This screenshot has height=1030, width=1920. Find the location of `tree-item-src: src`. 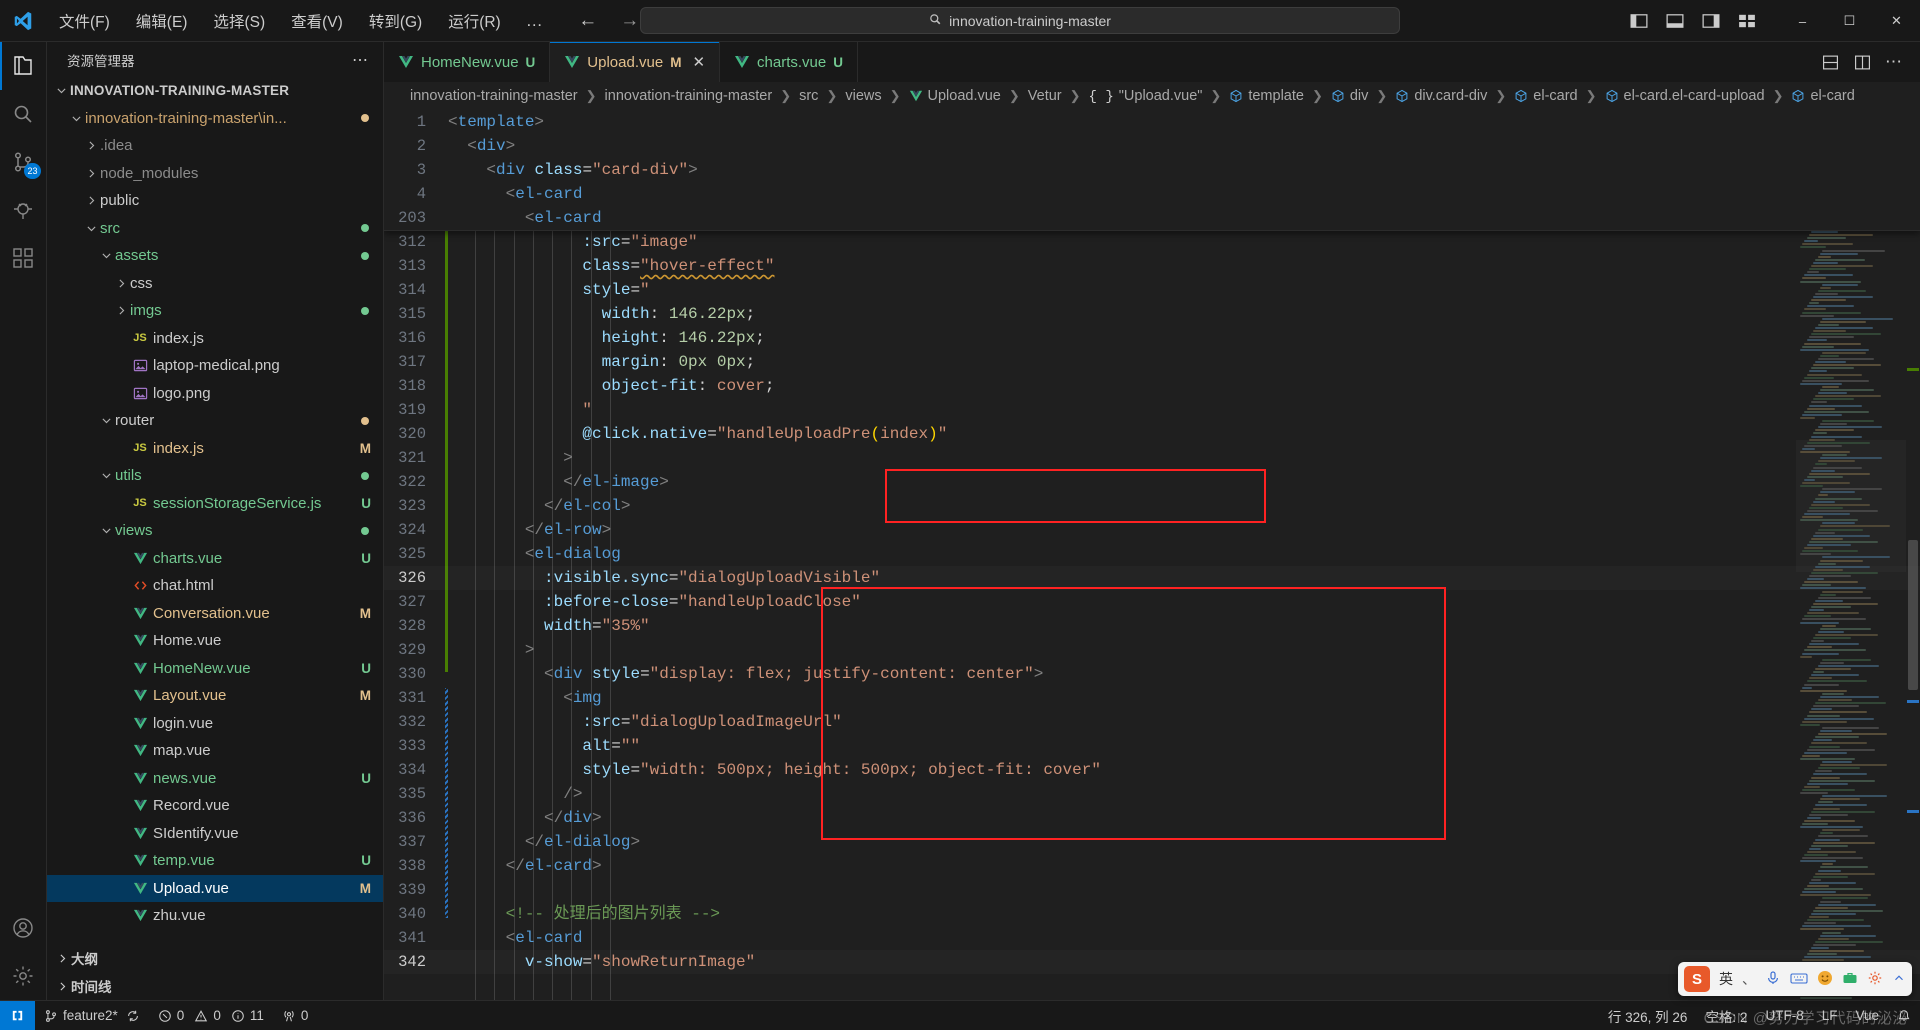

tree-item-src: src is located at coordinates (215, 229).